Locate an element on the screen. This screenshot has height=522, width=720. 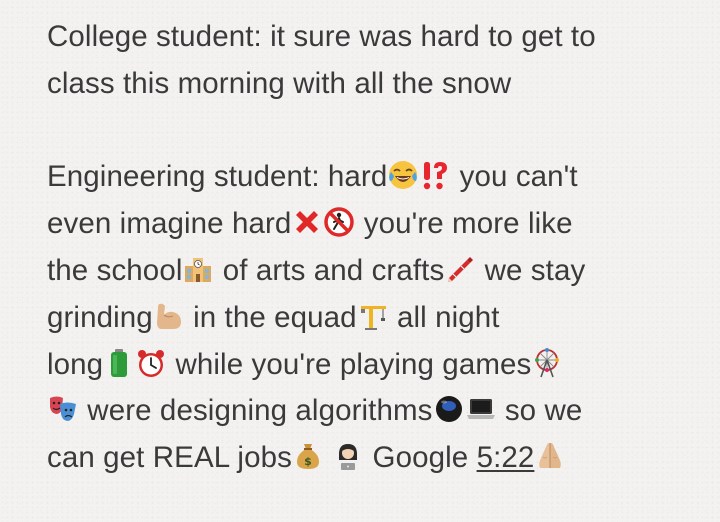
face-with-tears-of-joy-icon is located at coordinates (403, 175).